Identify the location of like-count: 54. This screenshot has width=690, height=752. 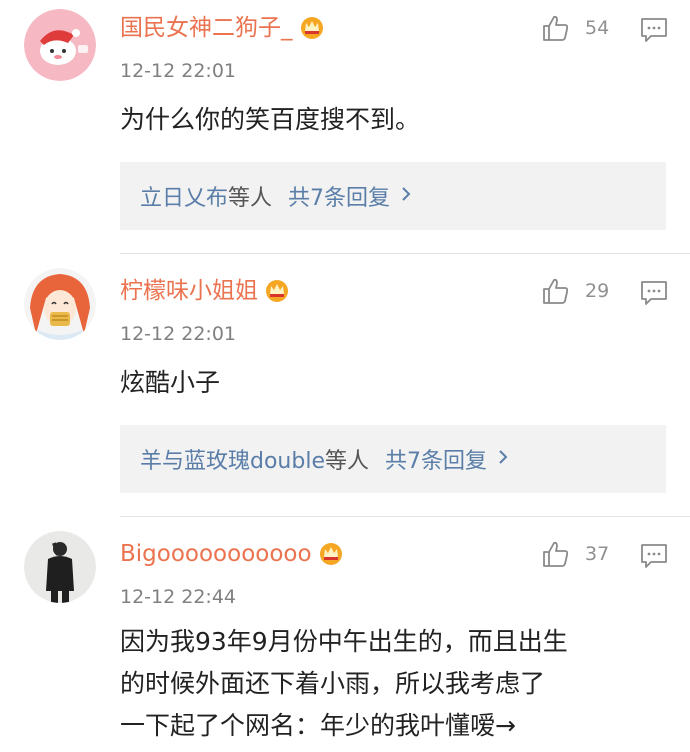
(597, 28).